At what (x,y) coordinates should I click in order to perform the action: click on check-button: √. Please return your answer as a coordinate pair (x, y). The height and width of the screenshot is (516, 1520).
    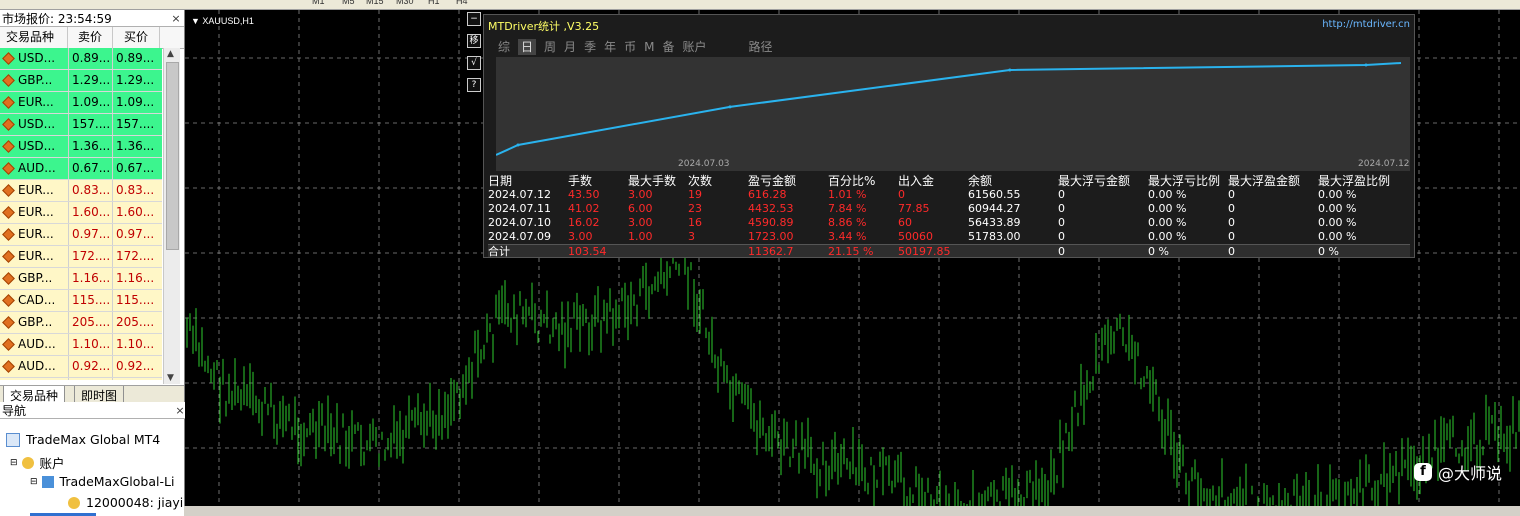
    Looking at the image, I should click on (474, 63).